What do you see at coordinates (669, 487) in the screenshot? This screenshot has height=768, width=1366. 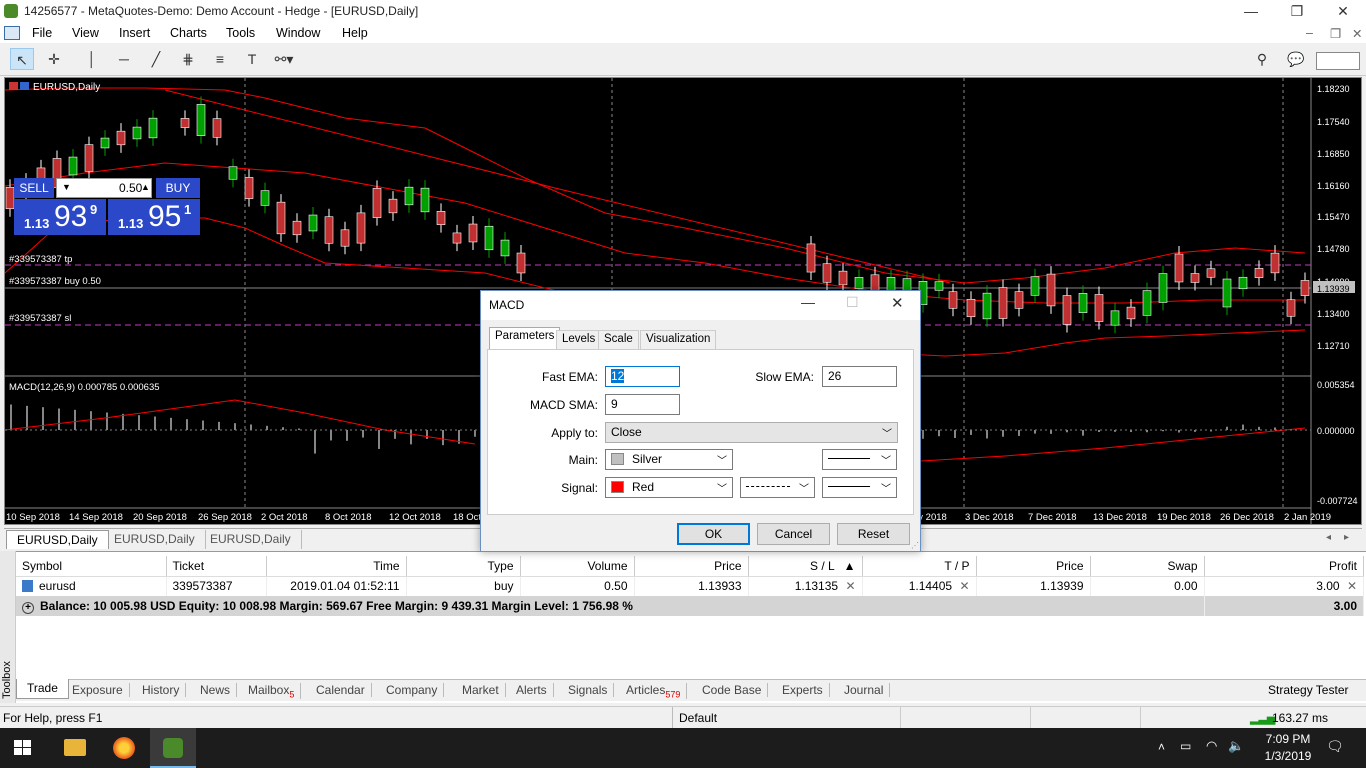 I see `signal-color-select: Red ﹀` at bounding box center [669, 487].